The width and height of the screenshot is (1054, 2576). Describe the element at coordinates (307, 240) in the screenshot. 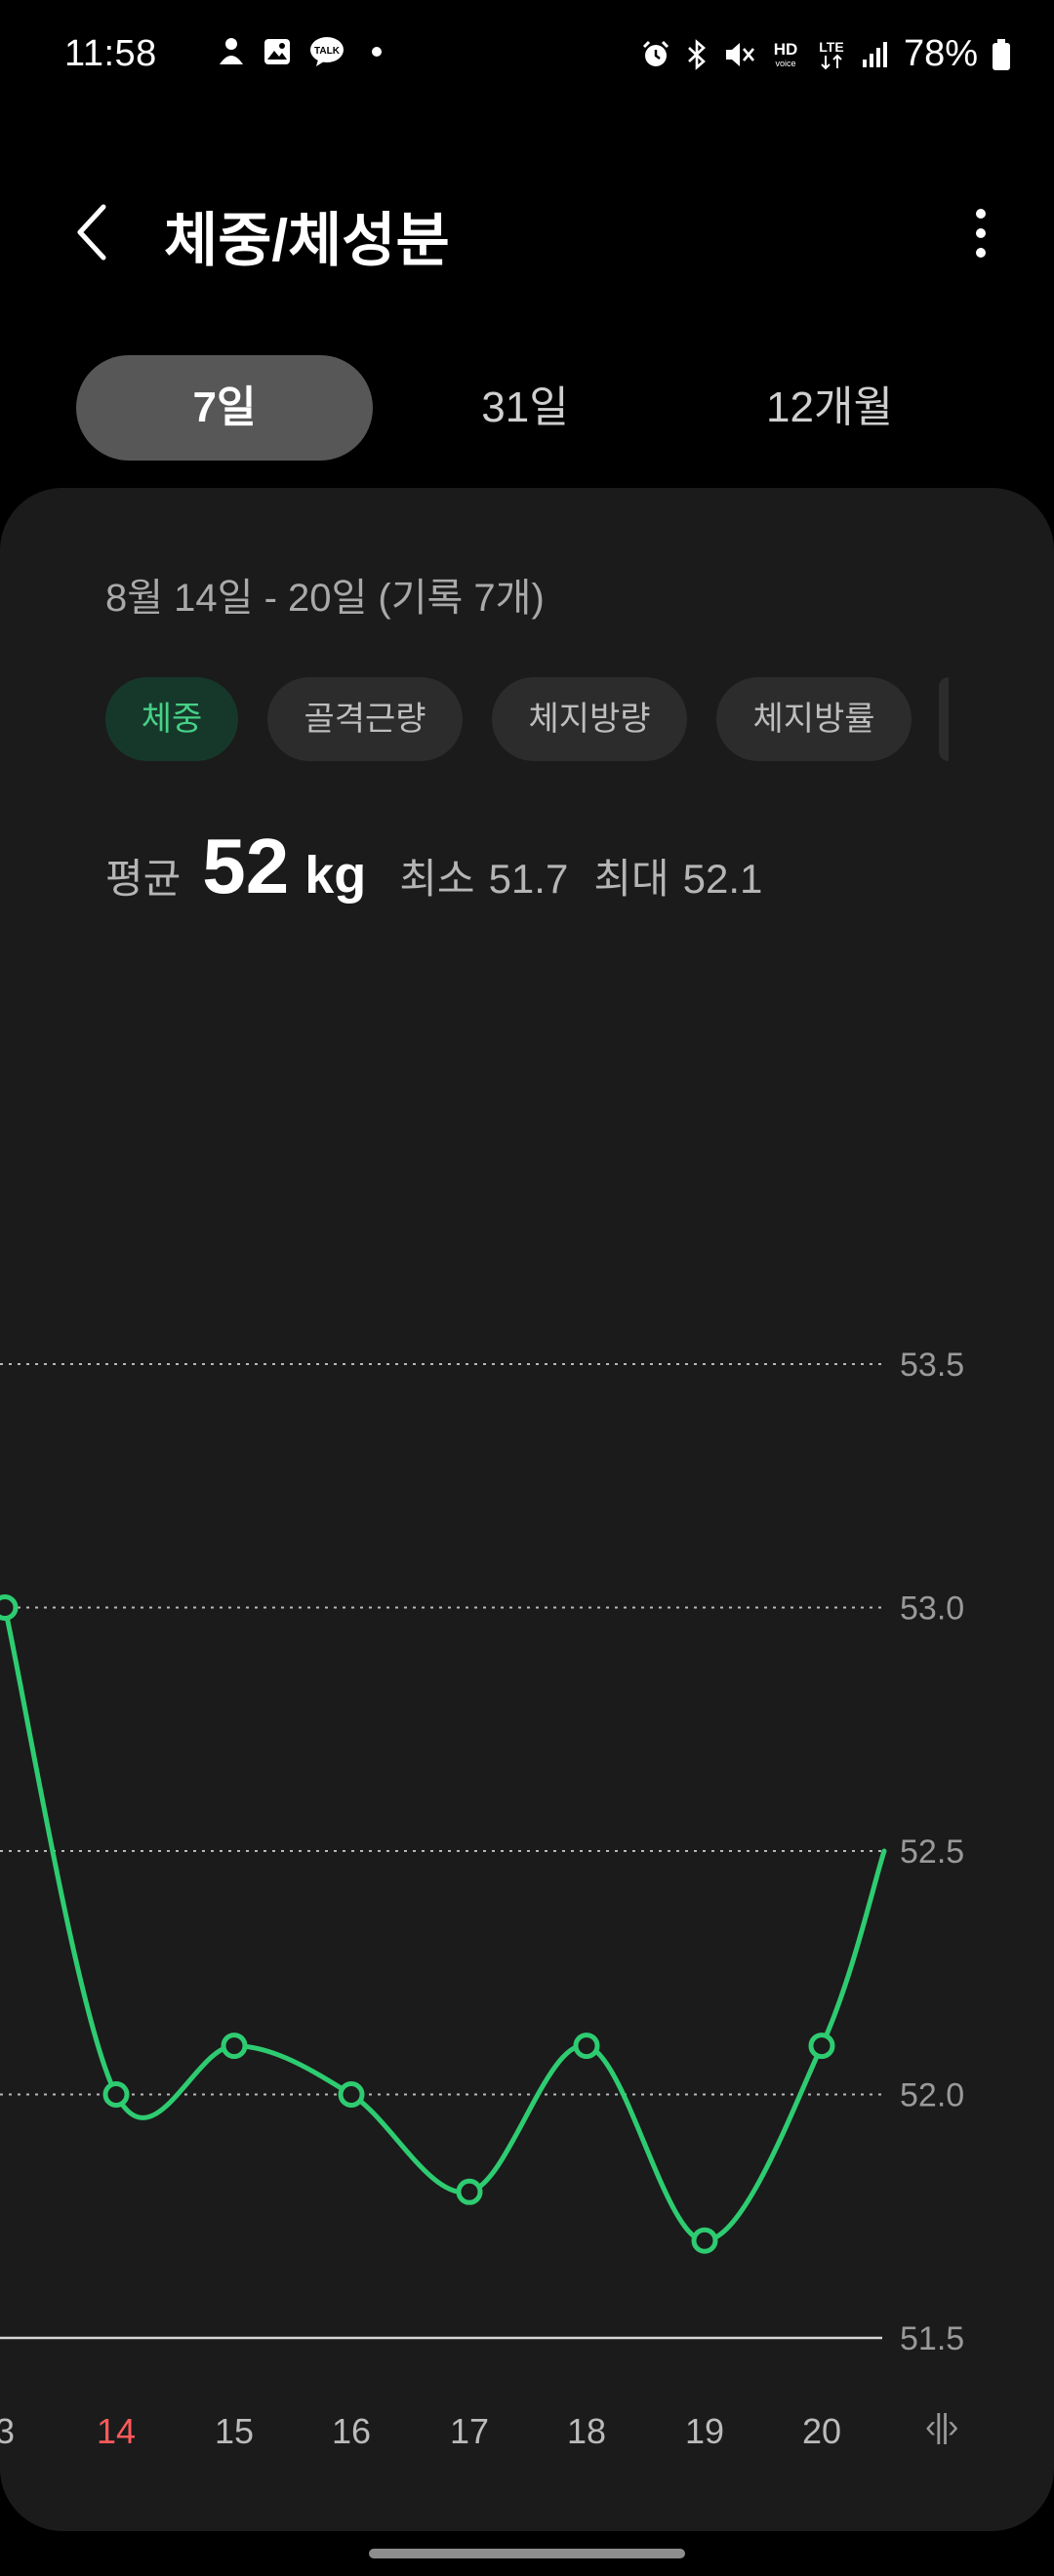

I see `page-title: 체중/체성분` at that location.